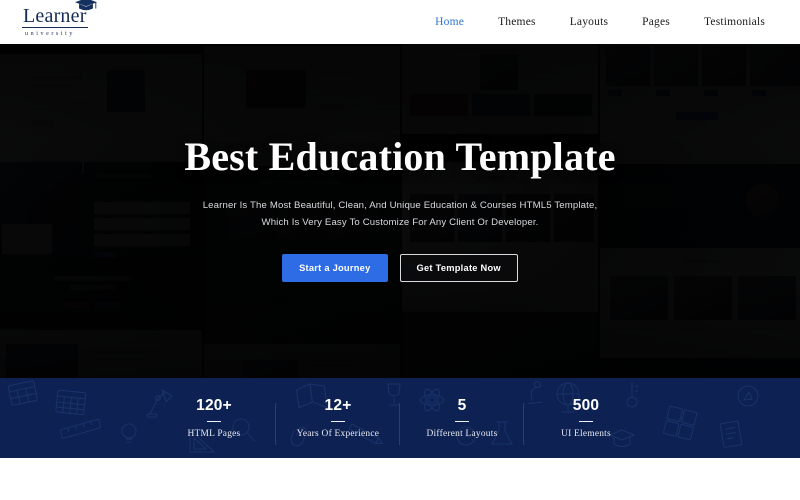 This screenshot has height=500, width=800. I want to click on stat-label: HTML Pages, so click(214, 434).